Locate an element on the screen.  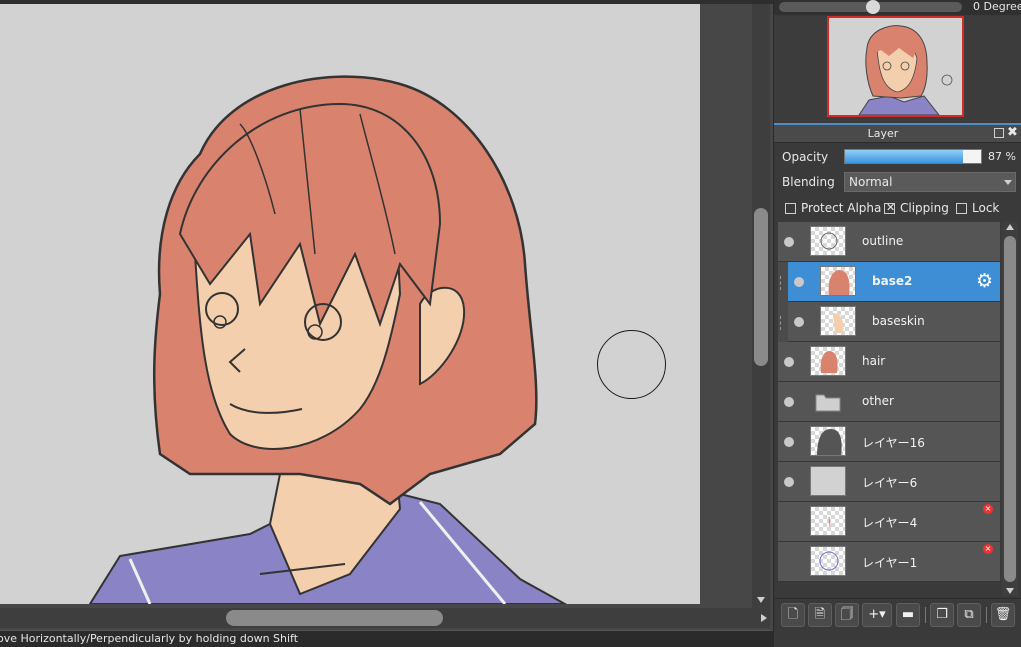
blending-row: Blending Normal is located at coordinates (897, 182).